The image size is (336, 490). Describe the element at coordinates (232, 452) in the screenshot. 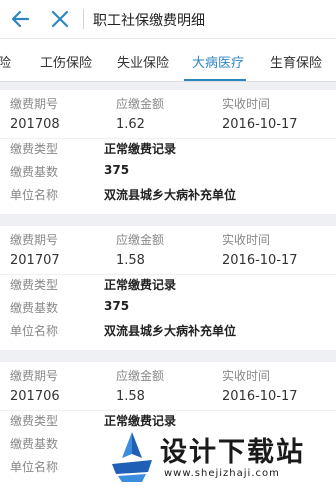

I see `watermark-brand: 设计下载站` at that location.